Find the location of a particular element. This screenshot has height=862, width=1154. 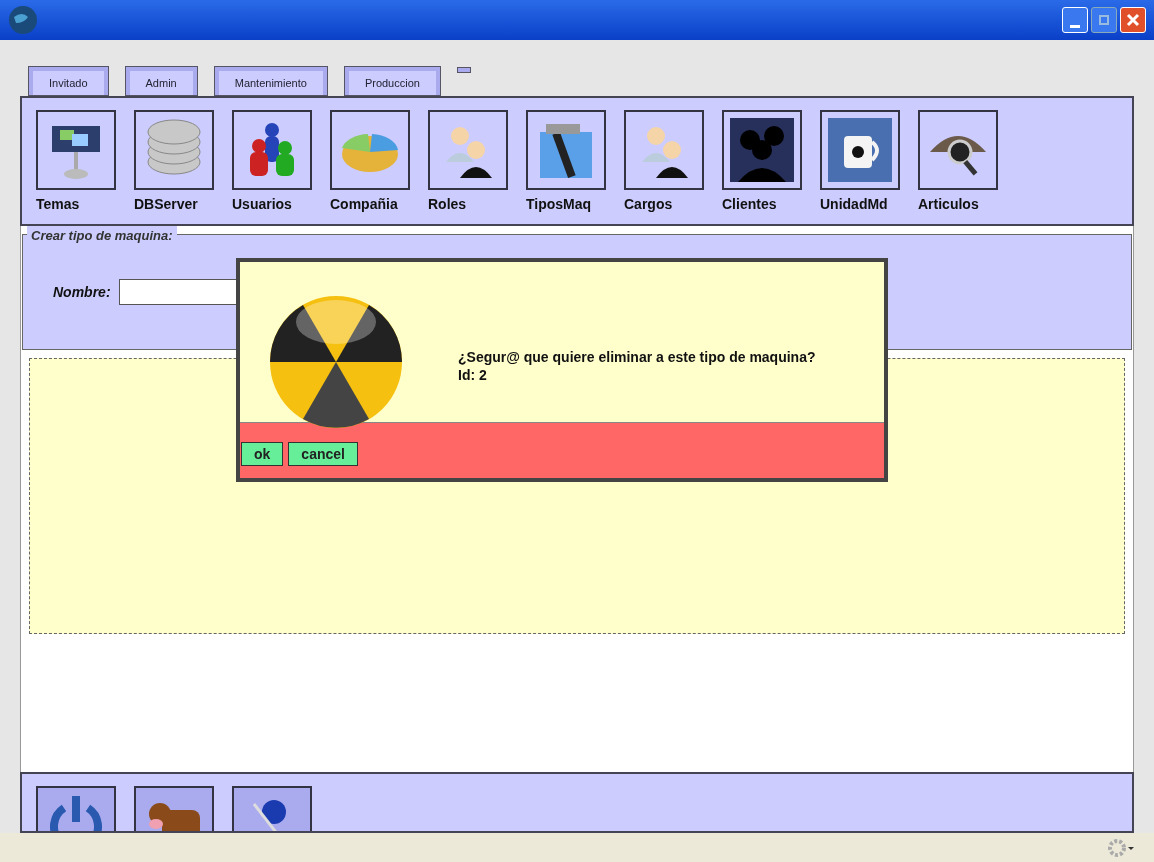

tab: Invitado is located at coordinates (68, 81).